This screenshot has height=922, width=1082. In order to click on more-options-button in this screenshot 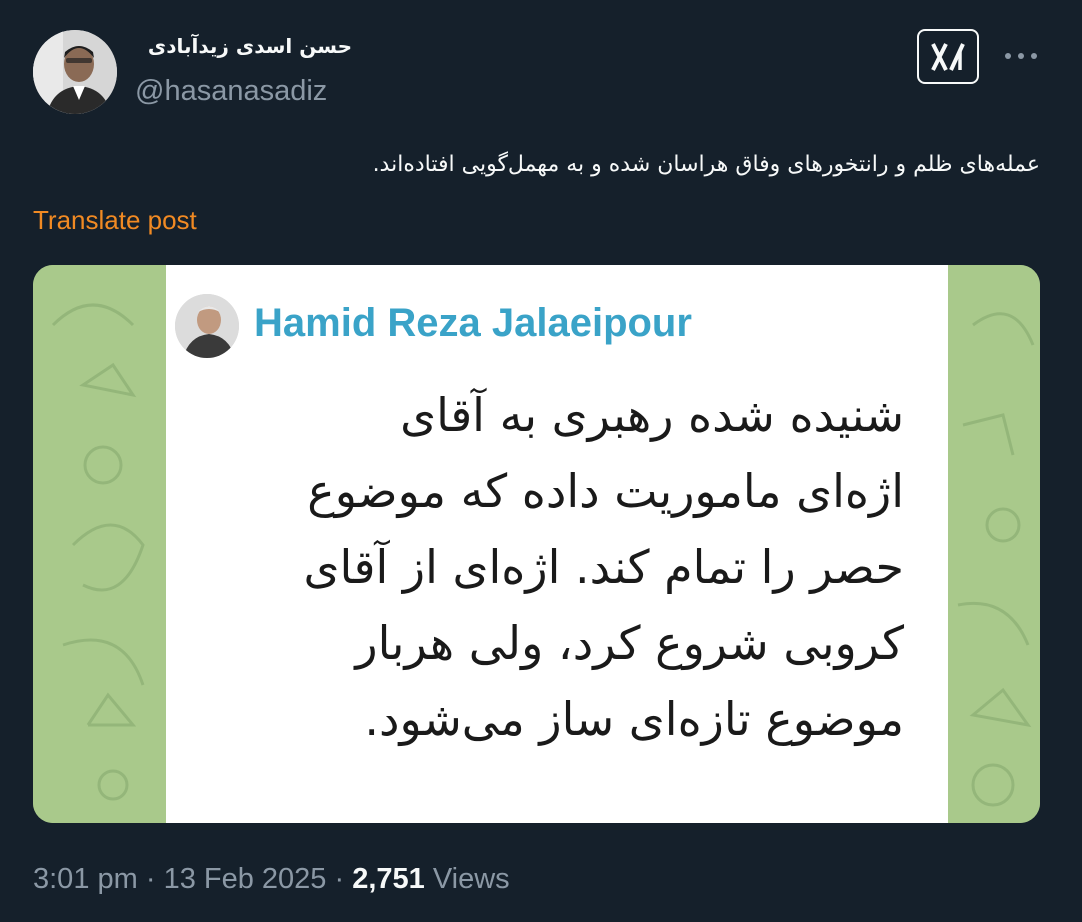, I will do `click(1021, 56)`.